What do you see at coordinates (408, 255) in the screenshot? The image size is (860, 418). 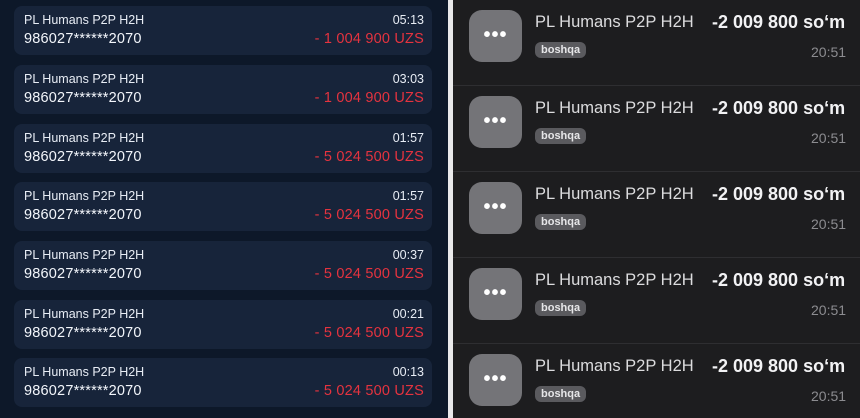 I see `transaction-time: 00:37` at bounding box center [408, 255].